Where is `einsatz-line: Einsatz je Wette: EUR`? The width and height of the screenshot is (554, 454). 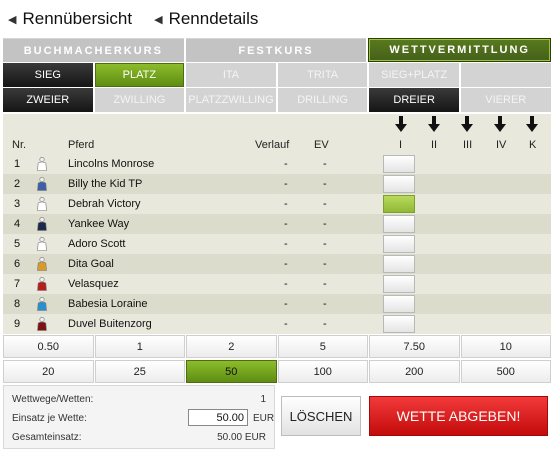 einsatz-line: Einsatz je Wette: EUR is located at coordinates (142, 418).